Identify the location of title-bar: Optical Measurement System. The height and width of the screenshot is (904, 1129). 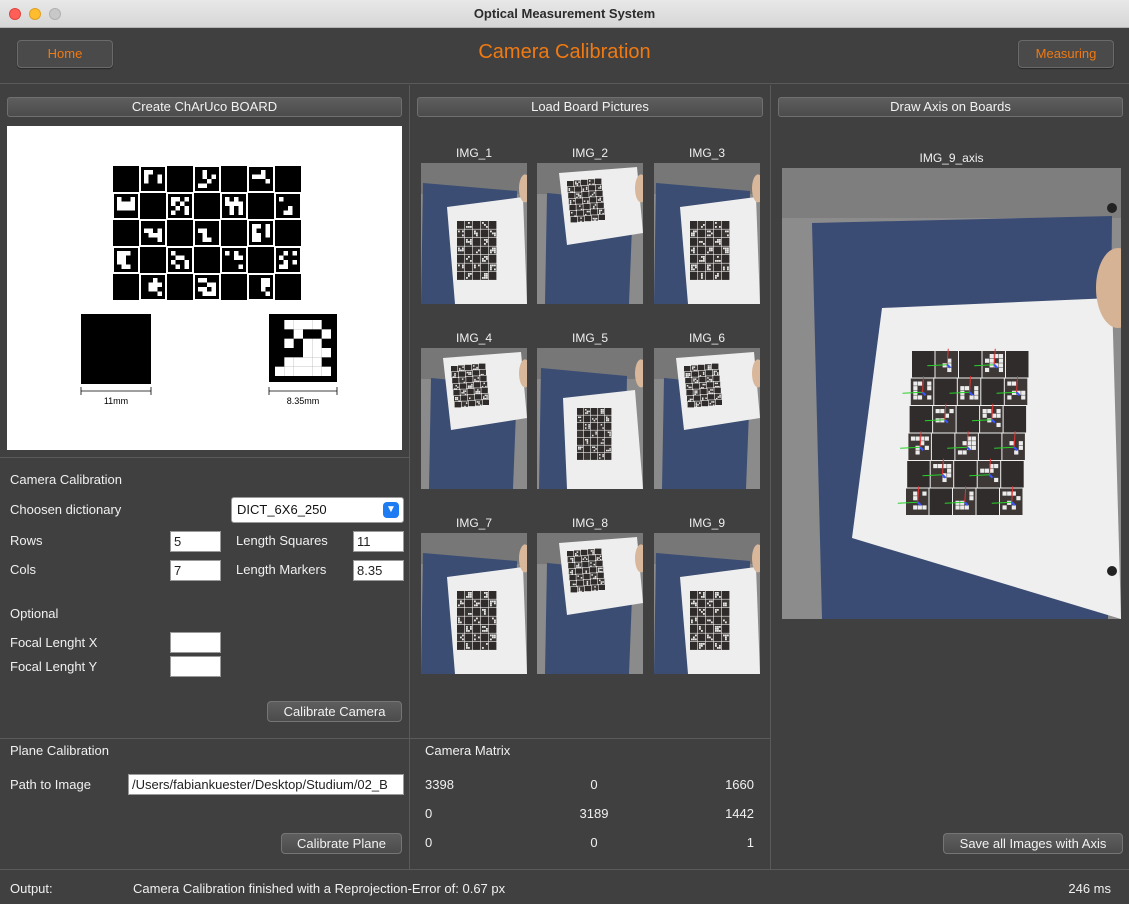
(564, 14).